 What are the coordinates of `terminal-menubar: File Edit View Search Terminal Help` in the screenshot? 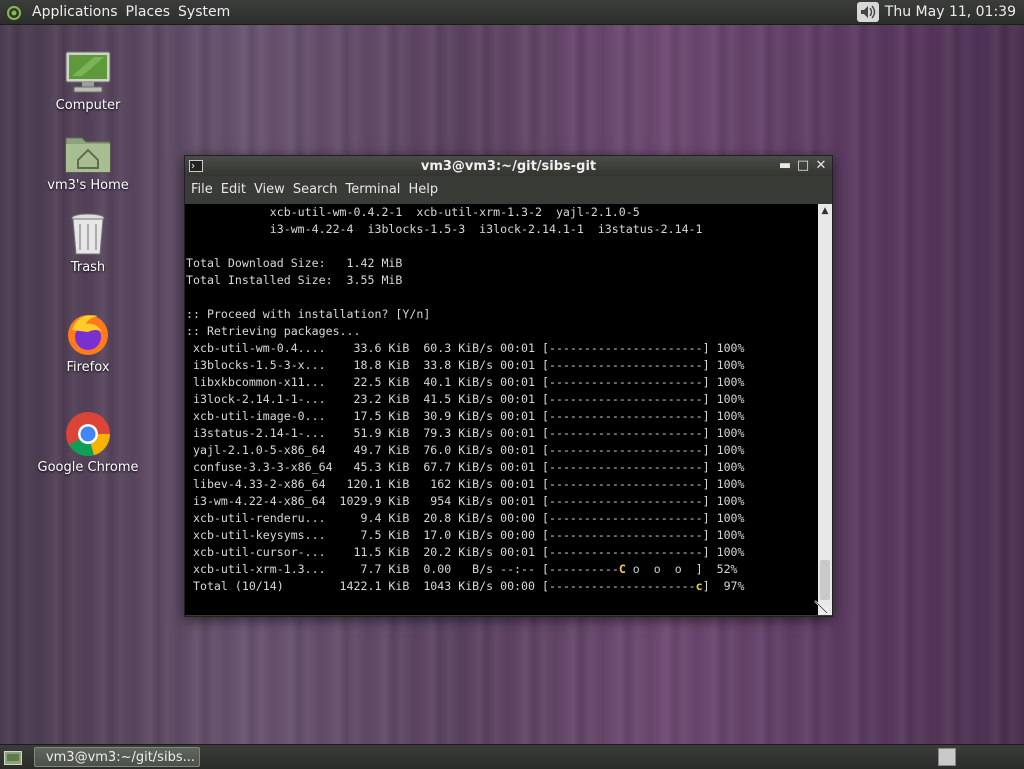 It's located at (508, 189).